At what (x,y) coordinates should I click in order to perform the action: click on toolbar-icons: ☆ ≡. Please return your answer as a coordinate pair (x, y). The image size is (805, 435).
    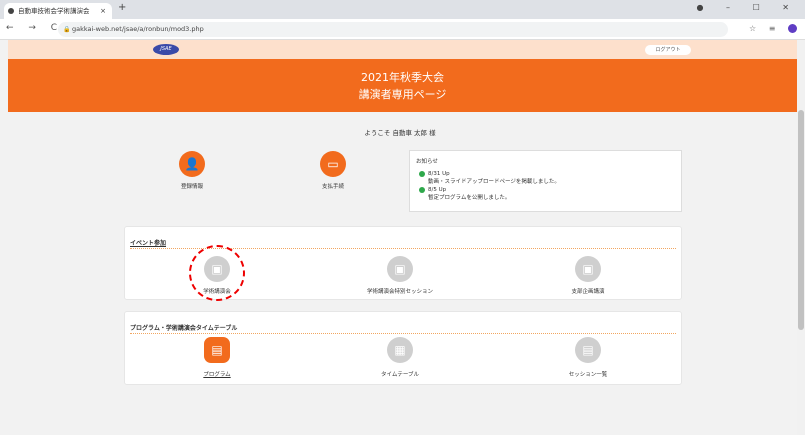
    Looking at the image, I should click on (773, 28).